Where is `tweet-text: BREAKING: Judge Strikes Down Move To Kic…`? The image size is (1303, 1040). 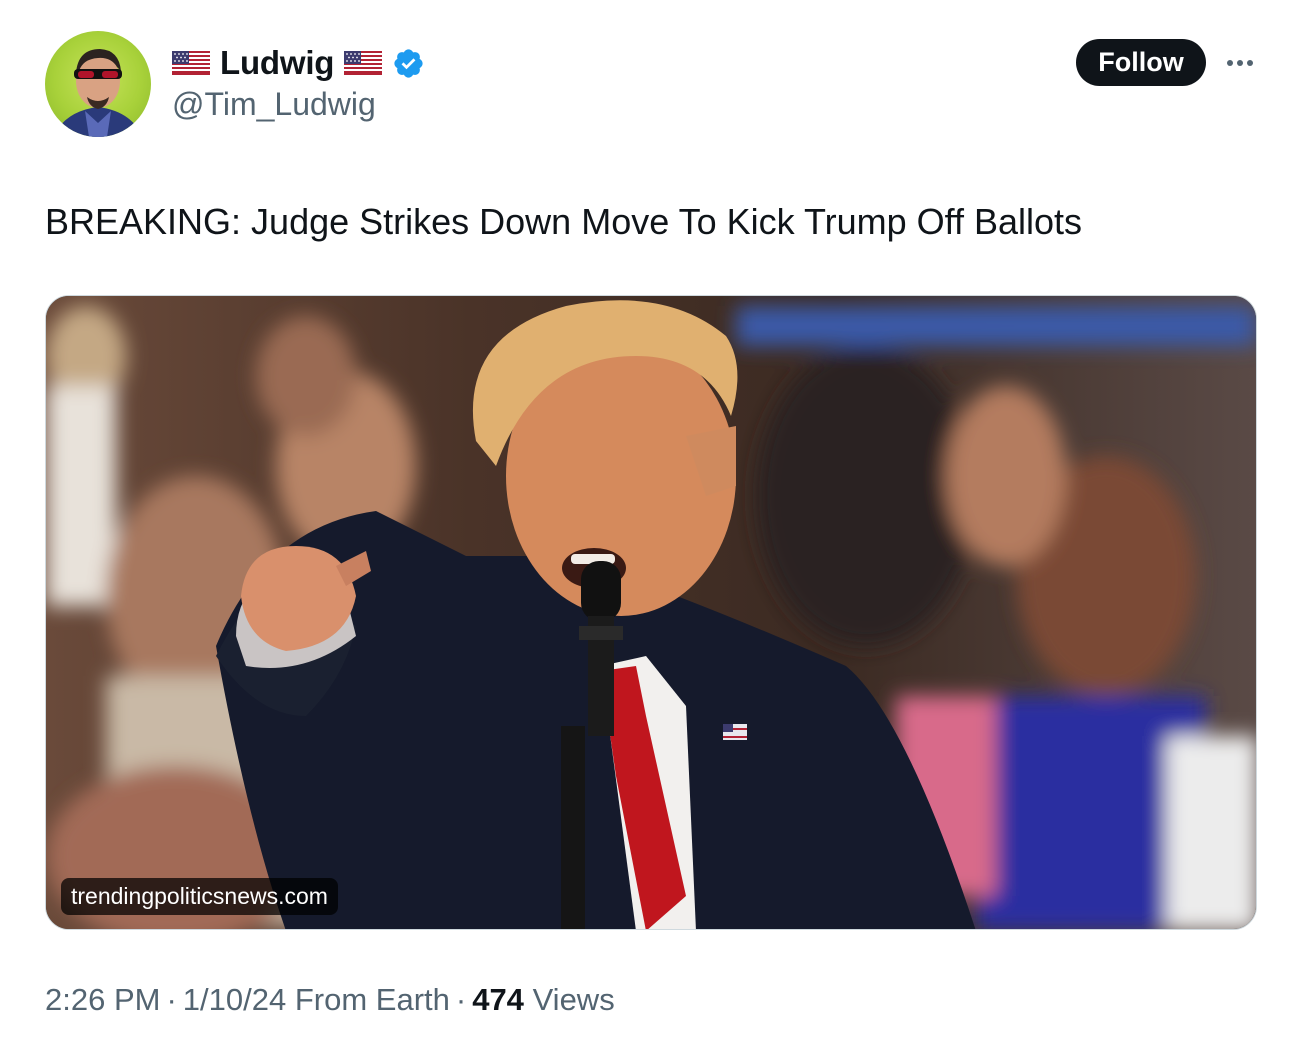
tweet-text: BREAKING: Judge Strikes Down Move To Kic… is located at coordinates (564, 221).